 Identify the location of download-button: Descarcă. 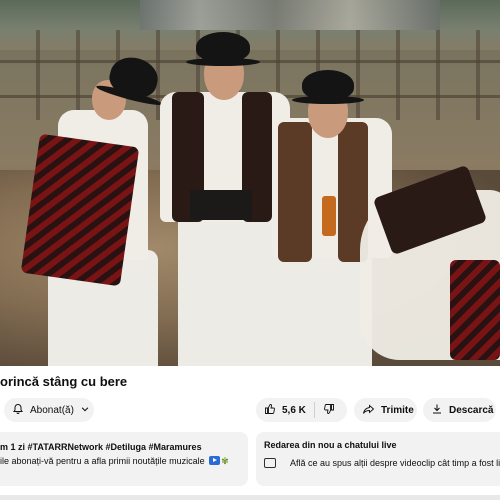
(459, 410).